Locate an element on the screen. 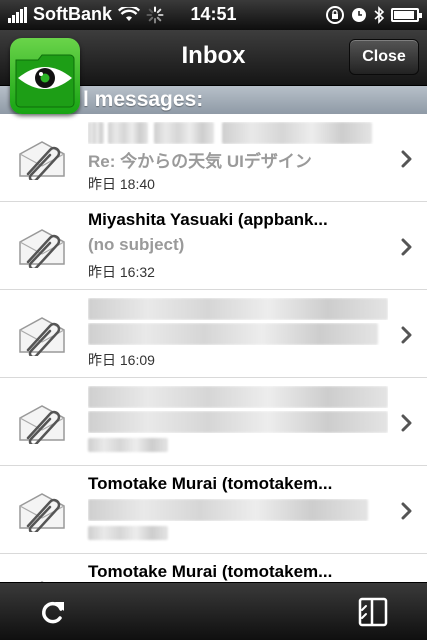 The height and width of the screenshot is (640, 427). message-date: 昨日 16:32 is located at coordinates (121, 272).